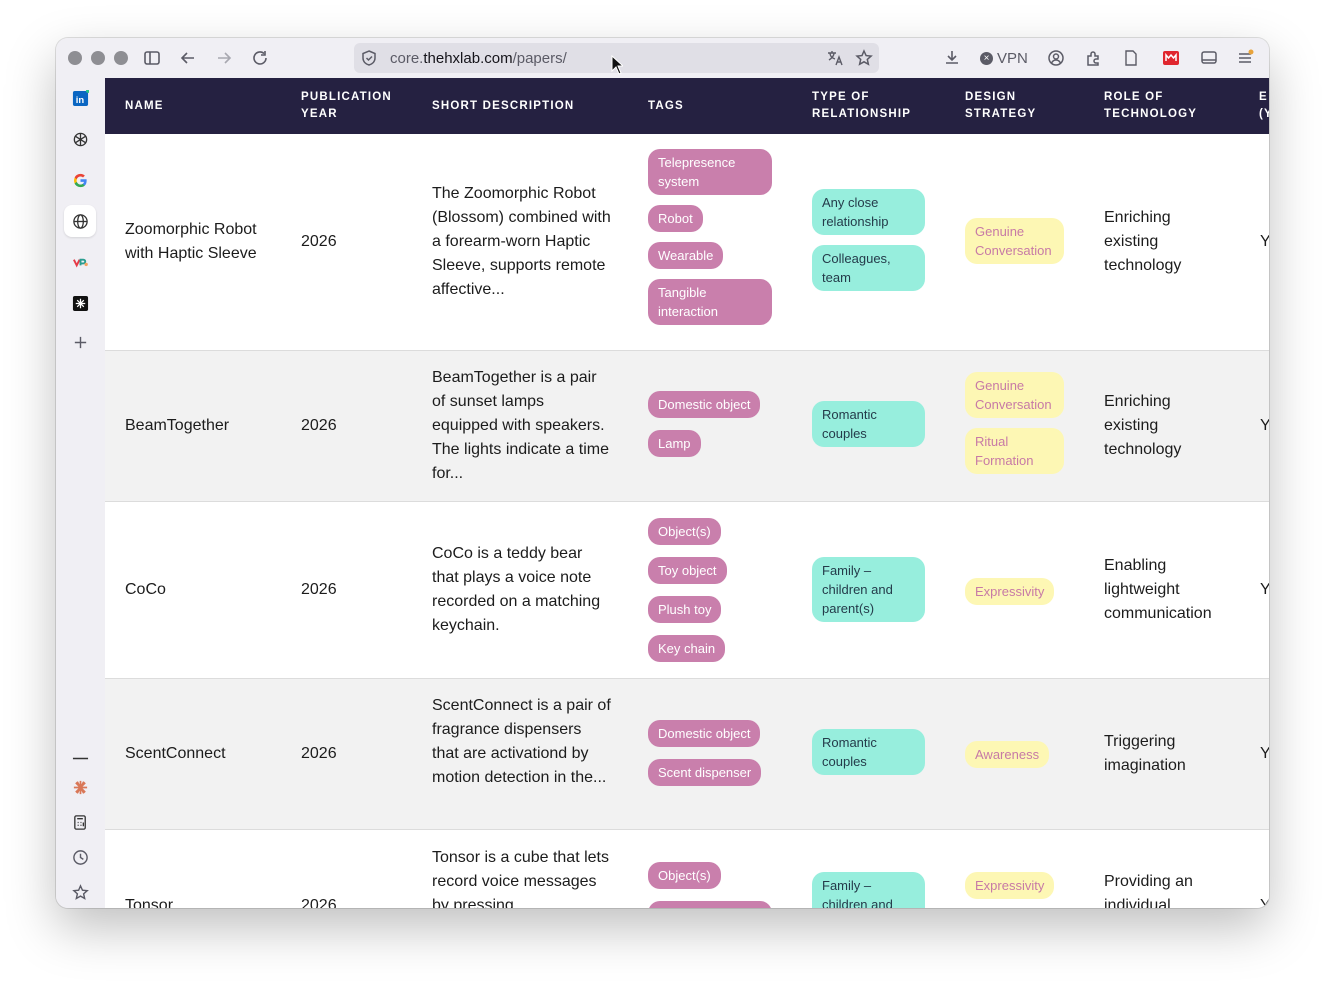 The height and width of the screenshot is (982, 1325). What do you see at coordinates (80, 262) in the screenshot?
I see `app-icon` at bounding box center [80, 262].